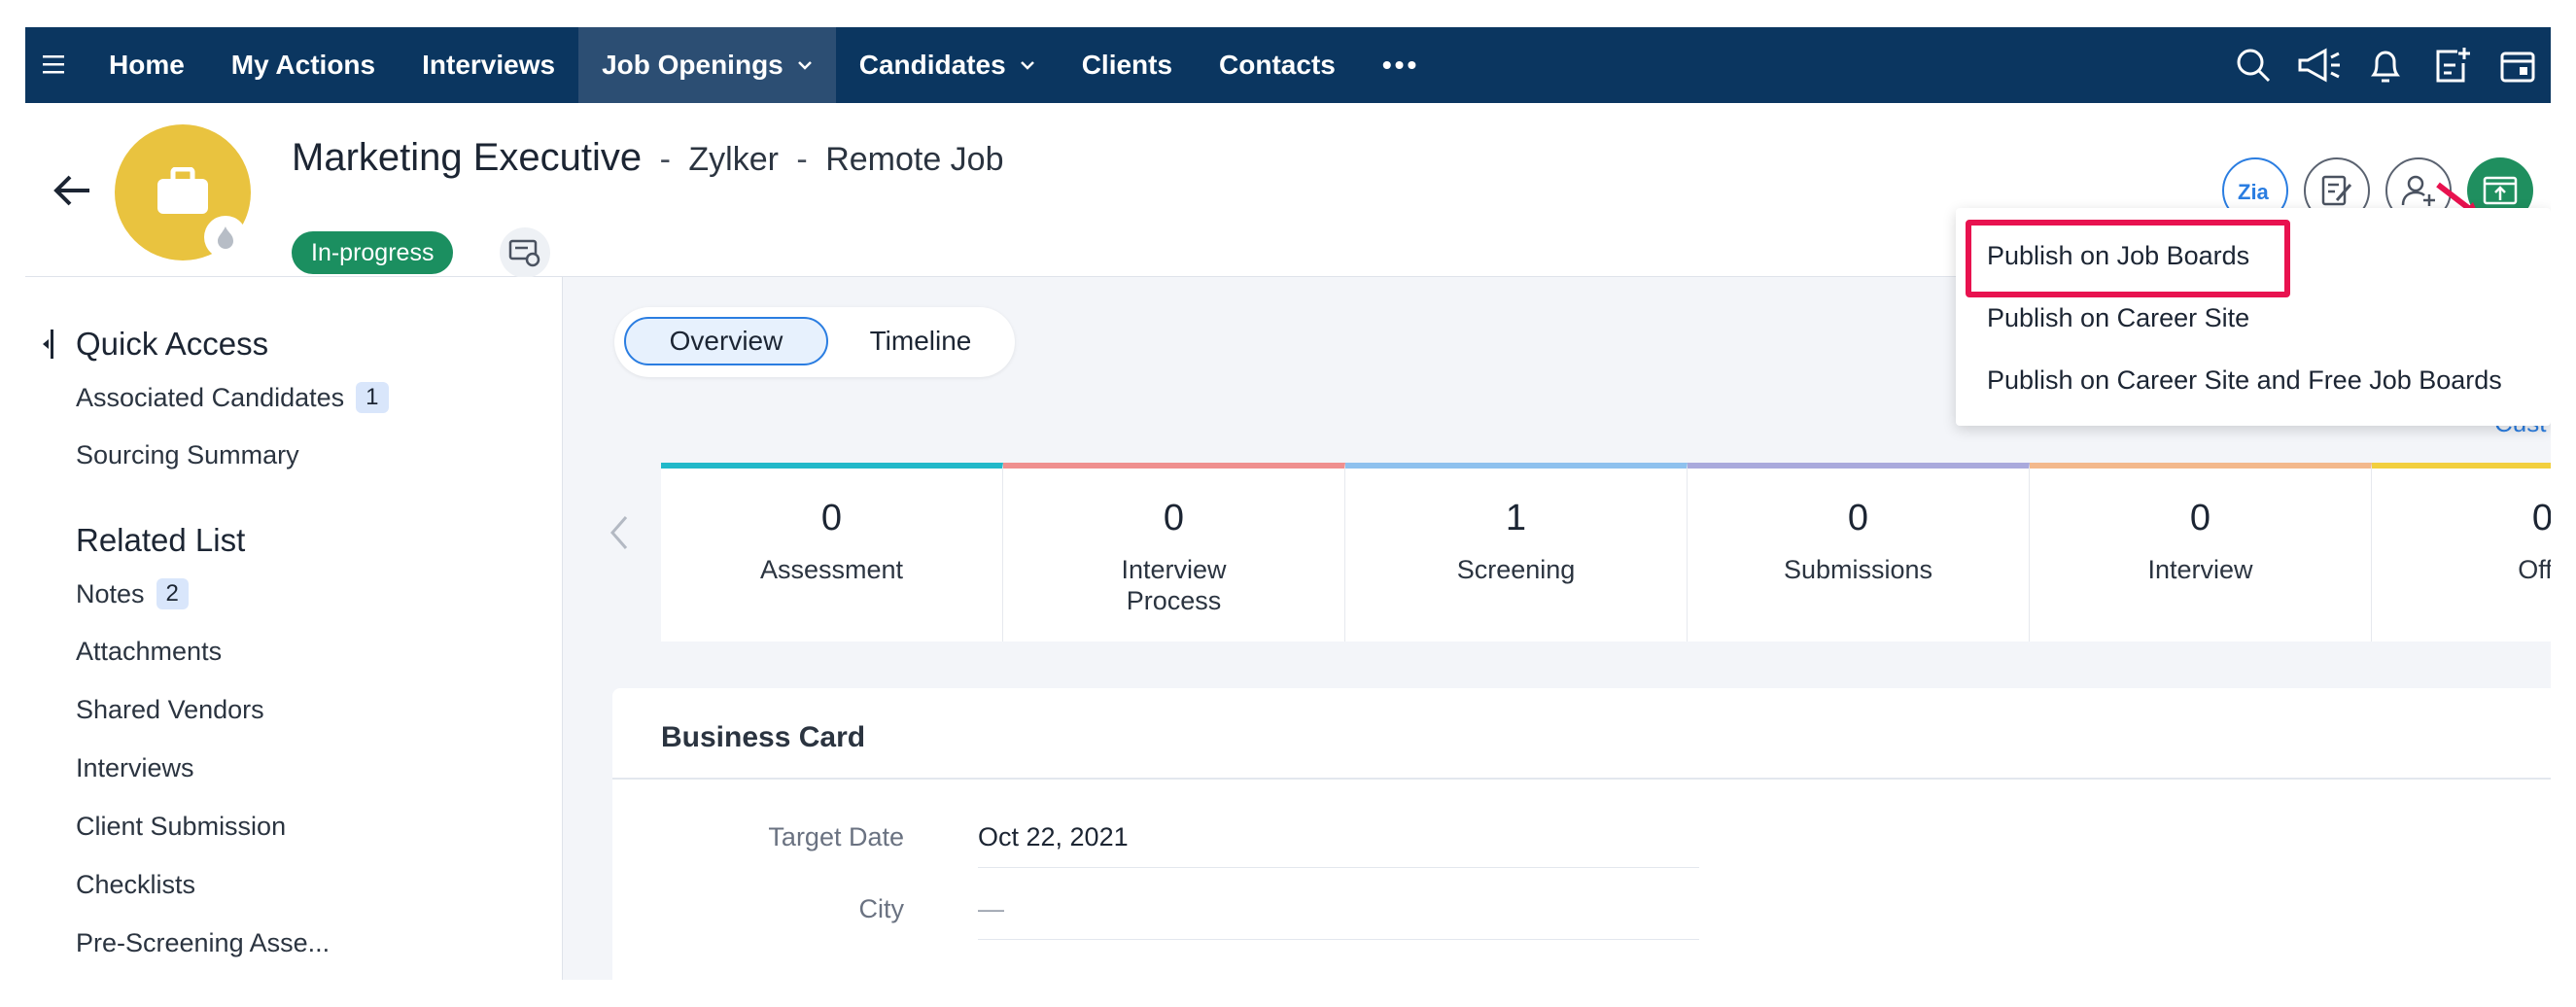  I want to click on stage-card: 1 Screening, so click(1517, 552).